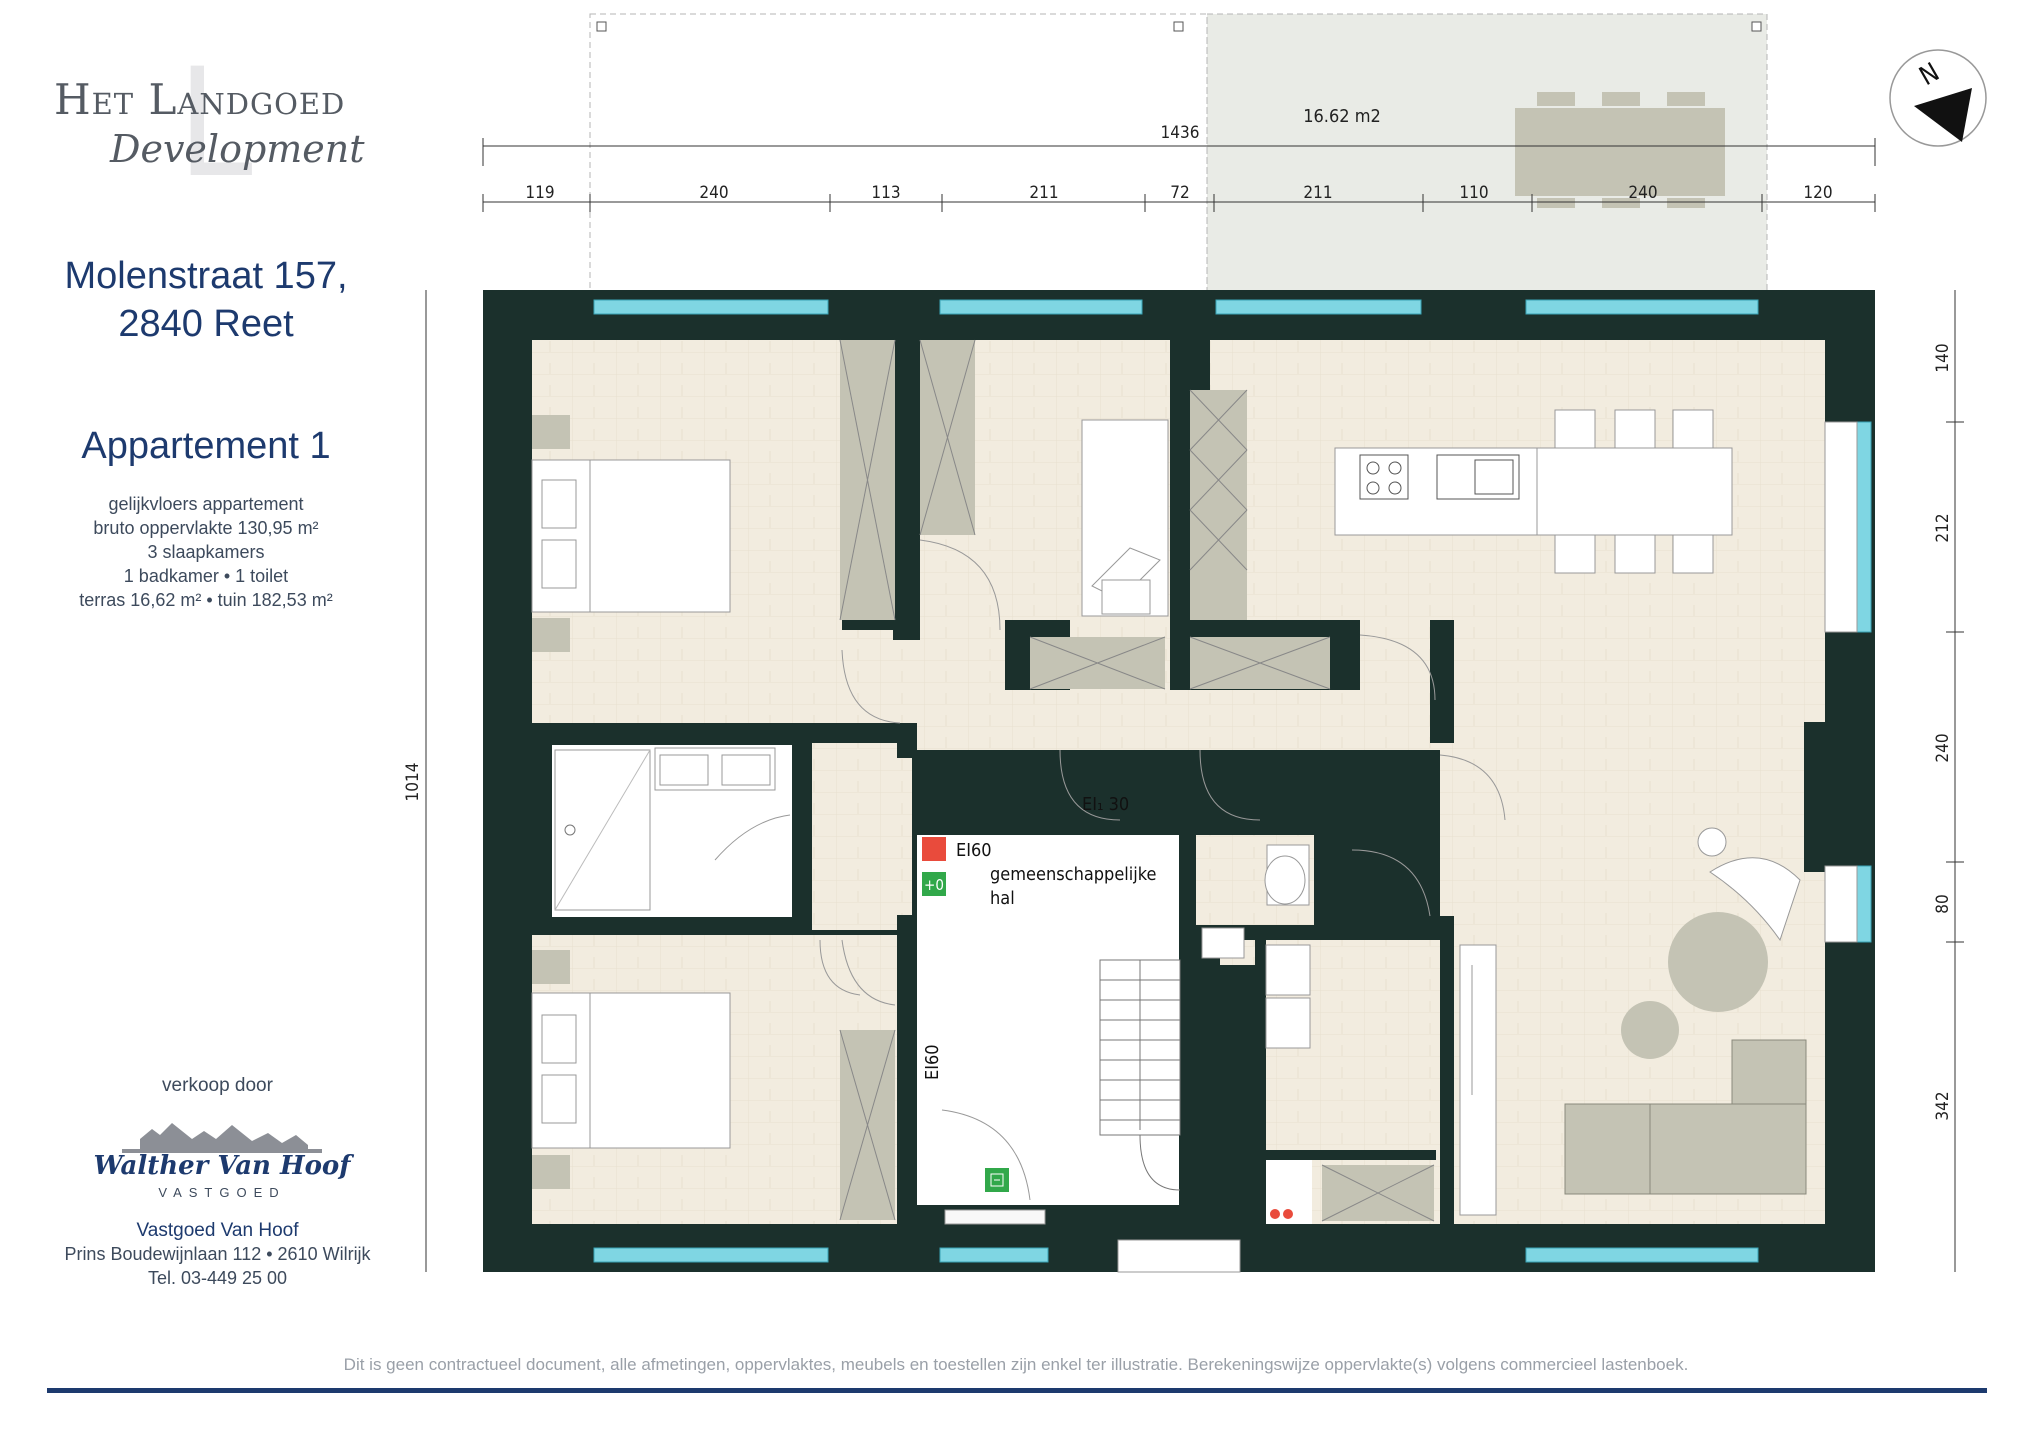  I want to click on wardrobe-column, so click(1218, 505).